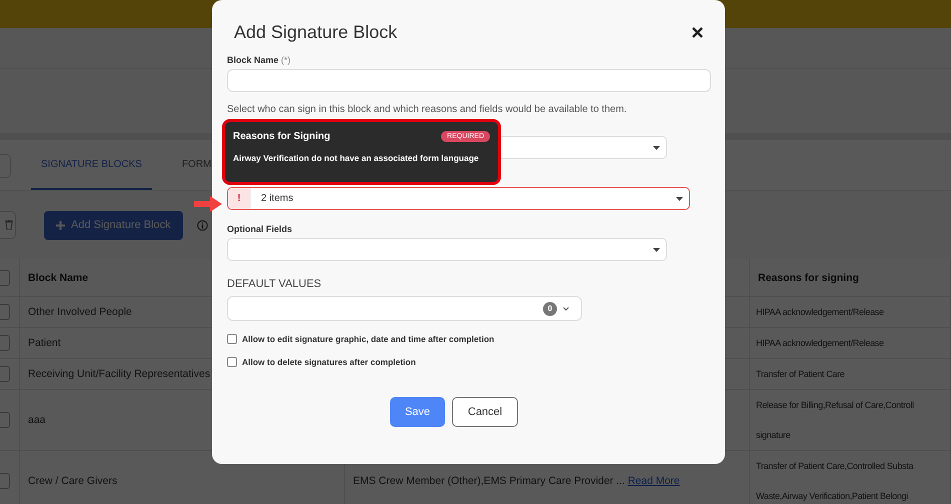 Image resolution: width=951 pixels, height=504 pixels. Describe the element at coordinates (260, 229) in the screenshot. I see `field-label: Optional Fields` at that location.